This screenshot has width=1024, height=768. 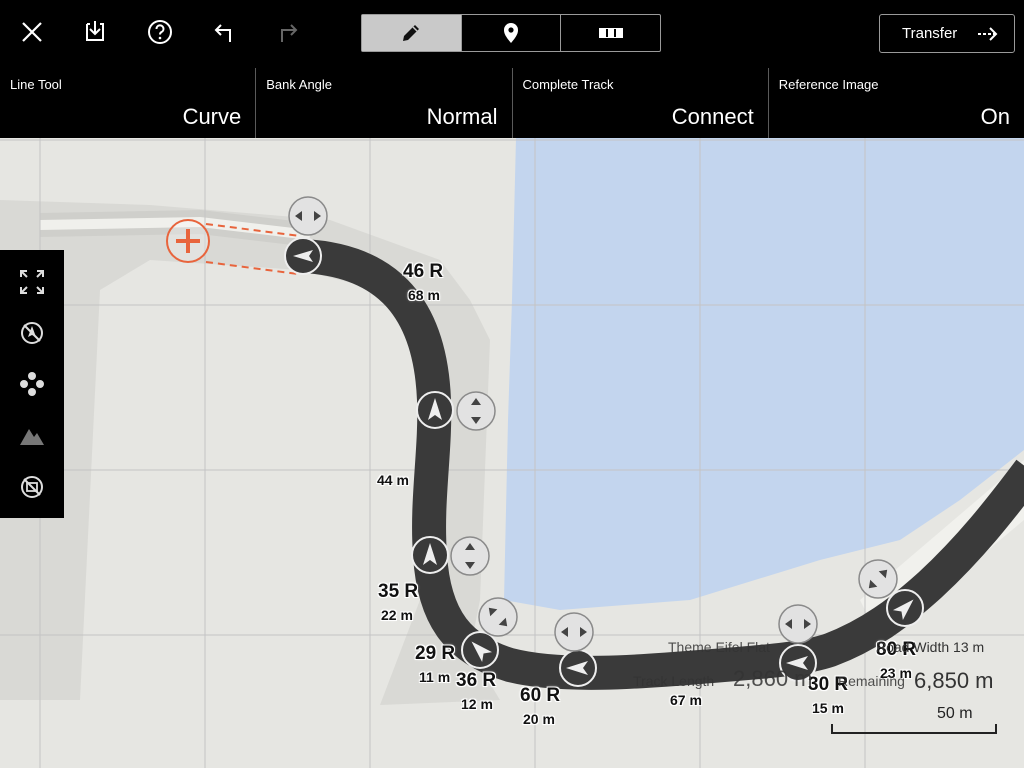 I want to click on pin-icon, so click(x=512, y=33).